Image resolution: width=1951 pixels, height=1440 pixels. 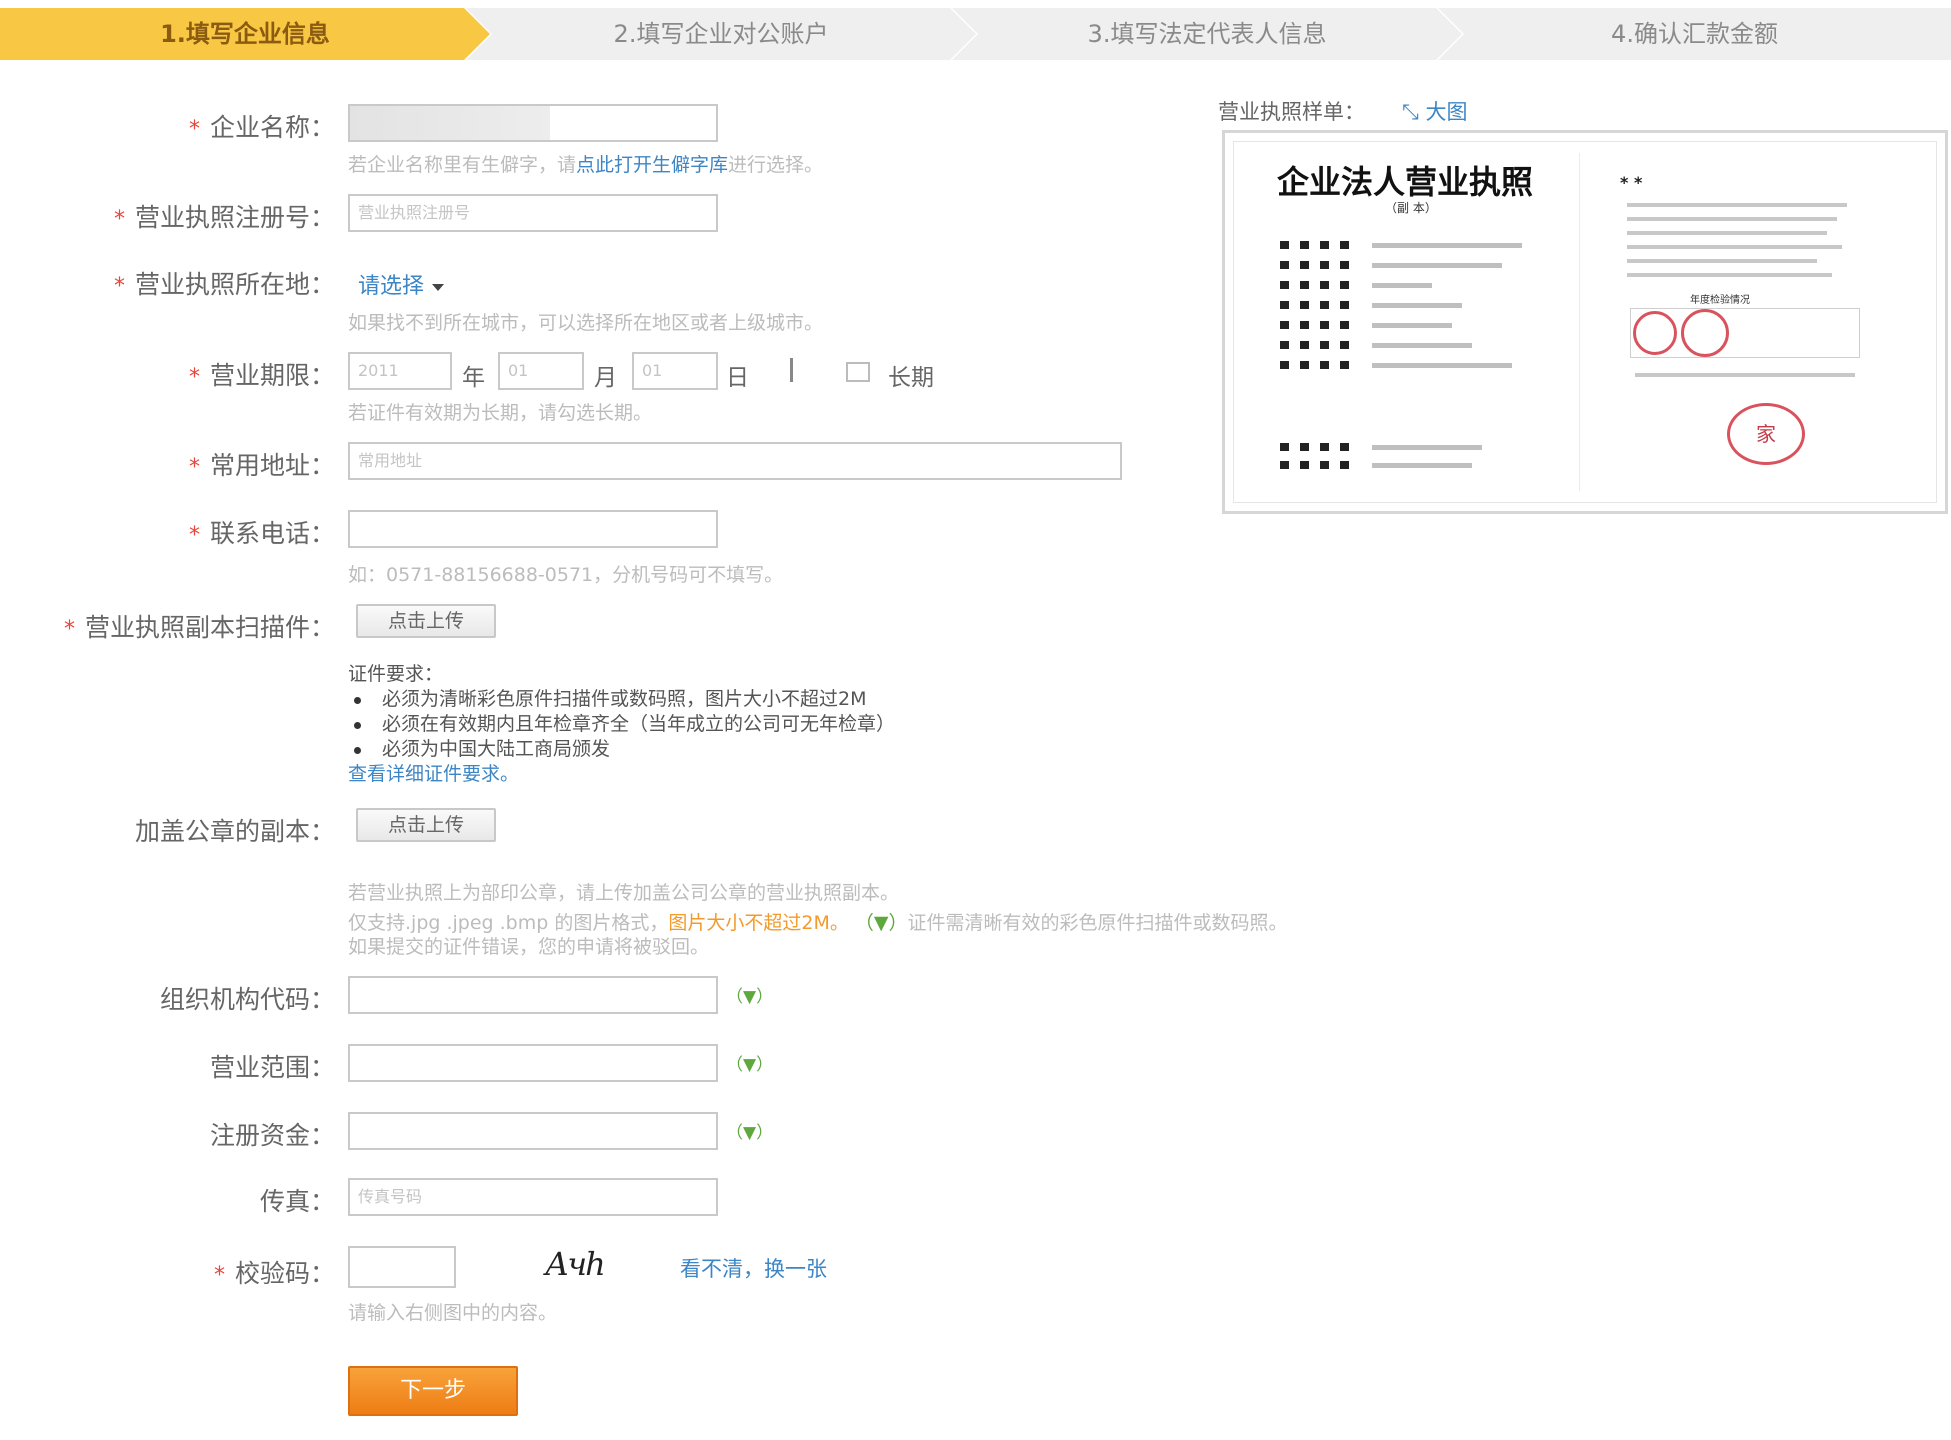 I want to click on business-term-hint: 若证件有效期为长期，请勾选长期。, so click(x=500, y=413).